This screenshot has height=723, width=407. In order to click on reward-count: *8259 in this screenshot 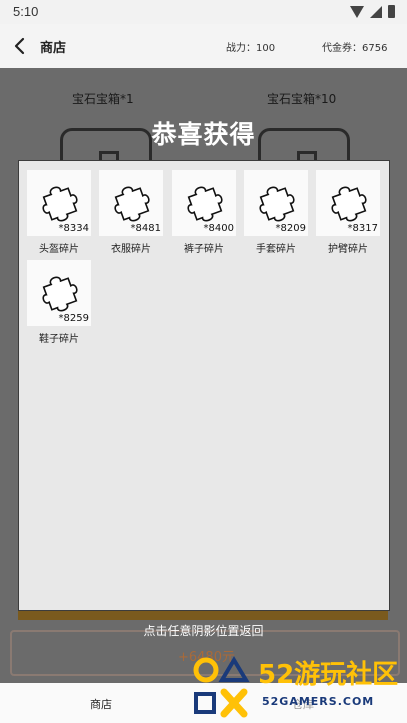, I will do `click(73, 318)`.